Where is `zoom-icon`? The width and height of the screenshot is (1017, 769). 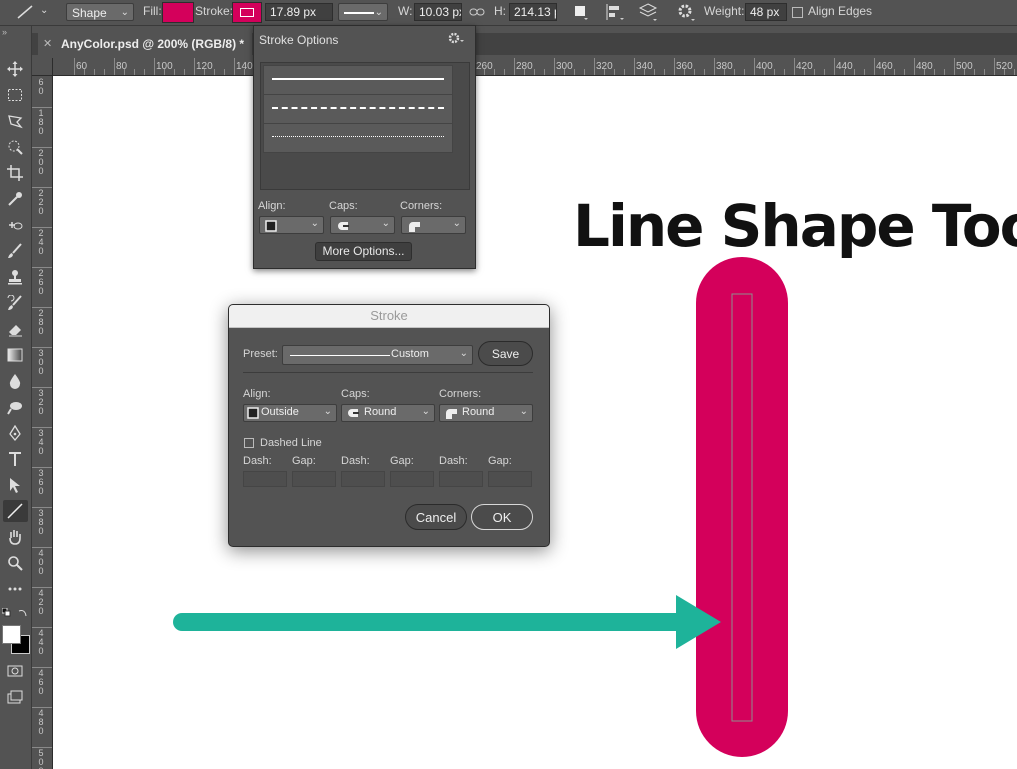
zoom-icon is located at coordinates (15, 563).